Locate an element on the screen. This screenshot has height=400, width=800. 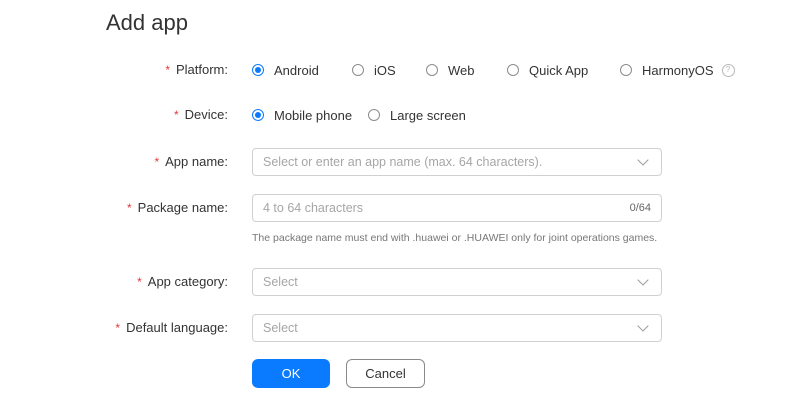
ok-button: OK is located at coordinates (291, 373).